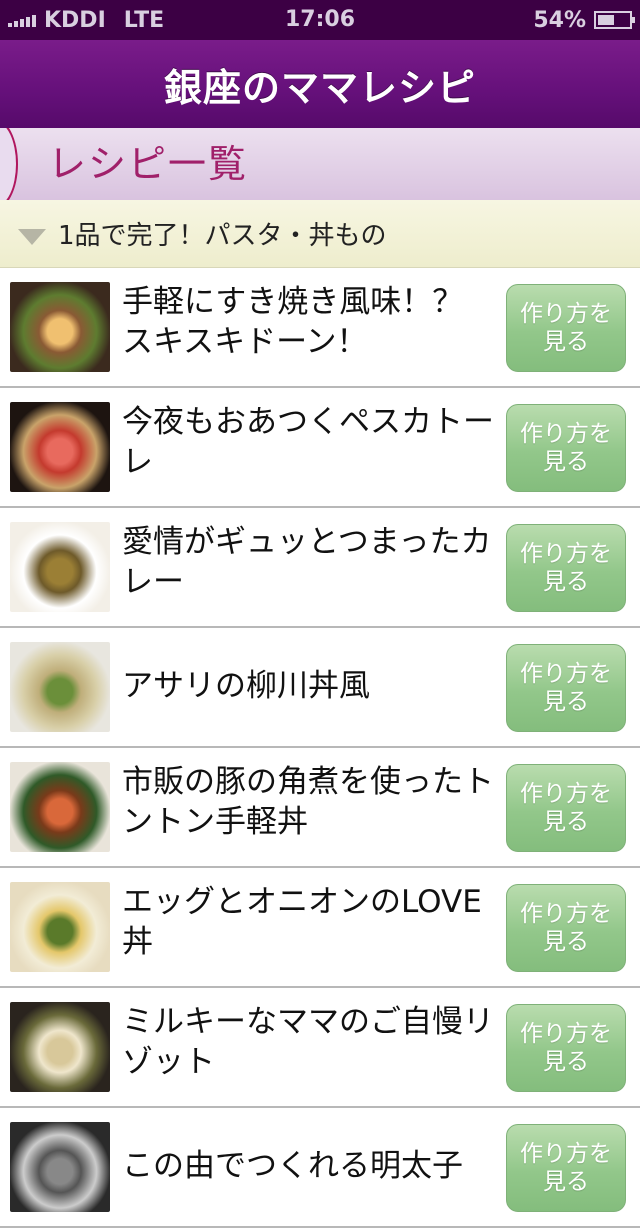 The height and width of the screenshot is (1228, 640). Describe the element at coordinates (320, 20) in the screenshot. I see `status-bar: KDDI LTE 17:06 54%` at that location.